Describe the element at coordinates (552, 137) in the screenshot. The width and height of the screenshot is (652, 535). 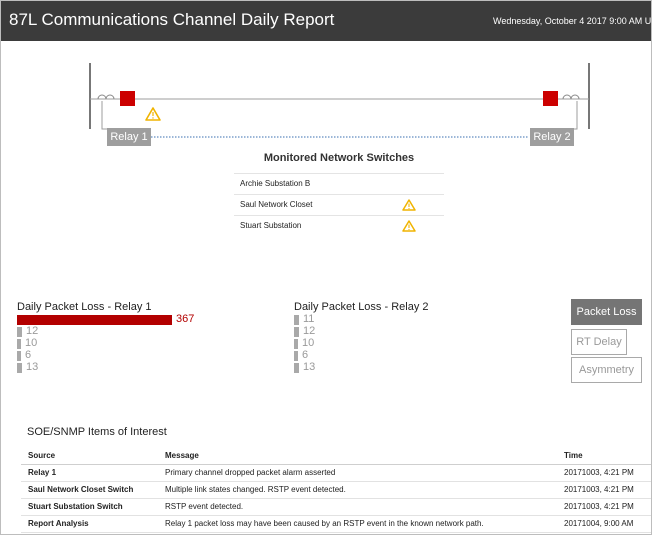
I see `relay-2-label: Relay 2` at that location.